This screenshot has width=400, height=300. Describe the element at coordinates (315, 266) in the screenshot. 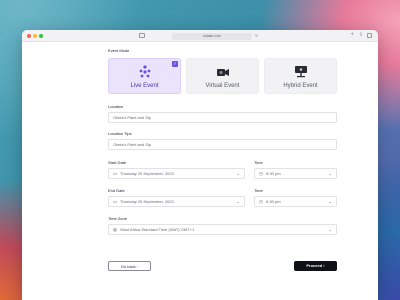

I see `proceed-button: Proceed ›` at that location.